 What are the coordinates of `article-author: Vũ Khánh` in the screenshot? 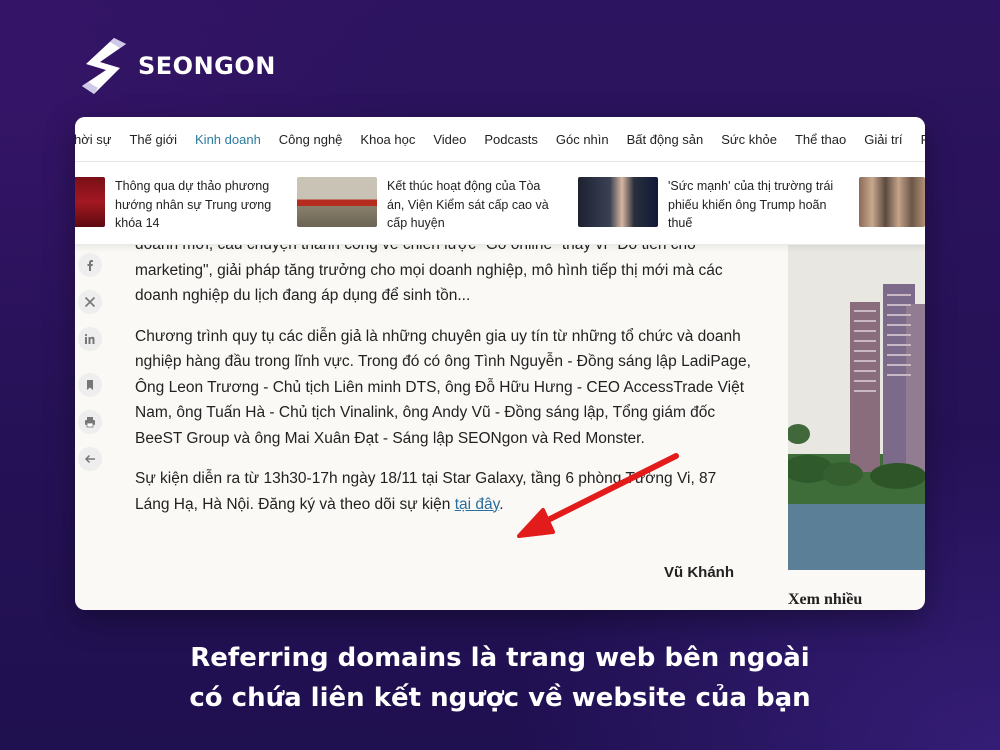 It's located at (699, 572).